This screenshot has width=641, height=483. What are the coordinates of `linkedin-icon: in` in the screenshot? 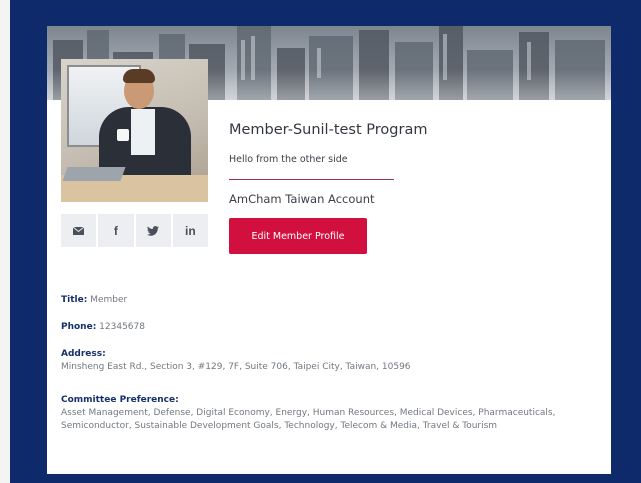 It's located at (190, 230).